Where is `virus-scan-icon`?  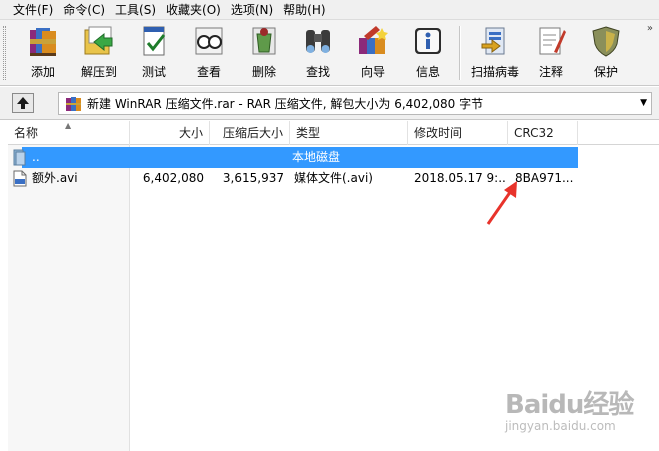
virus-scan-icon is located at coordinates (493, 41).